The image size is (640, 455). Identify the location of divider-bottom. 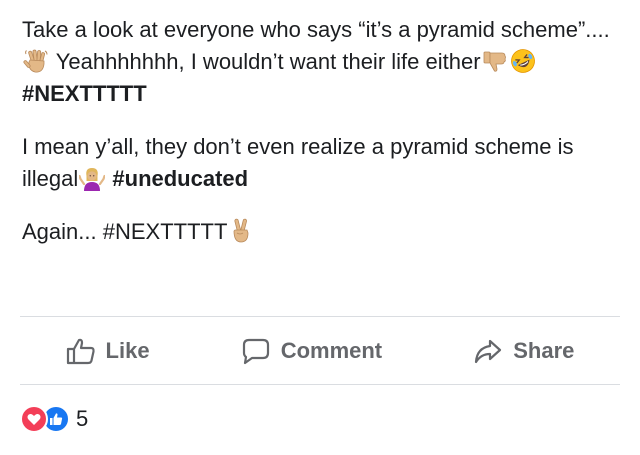
(320, 384).